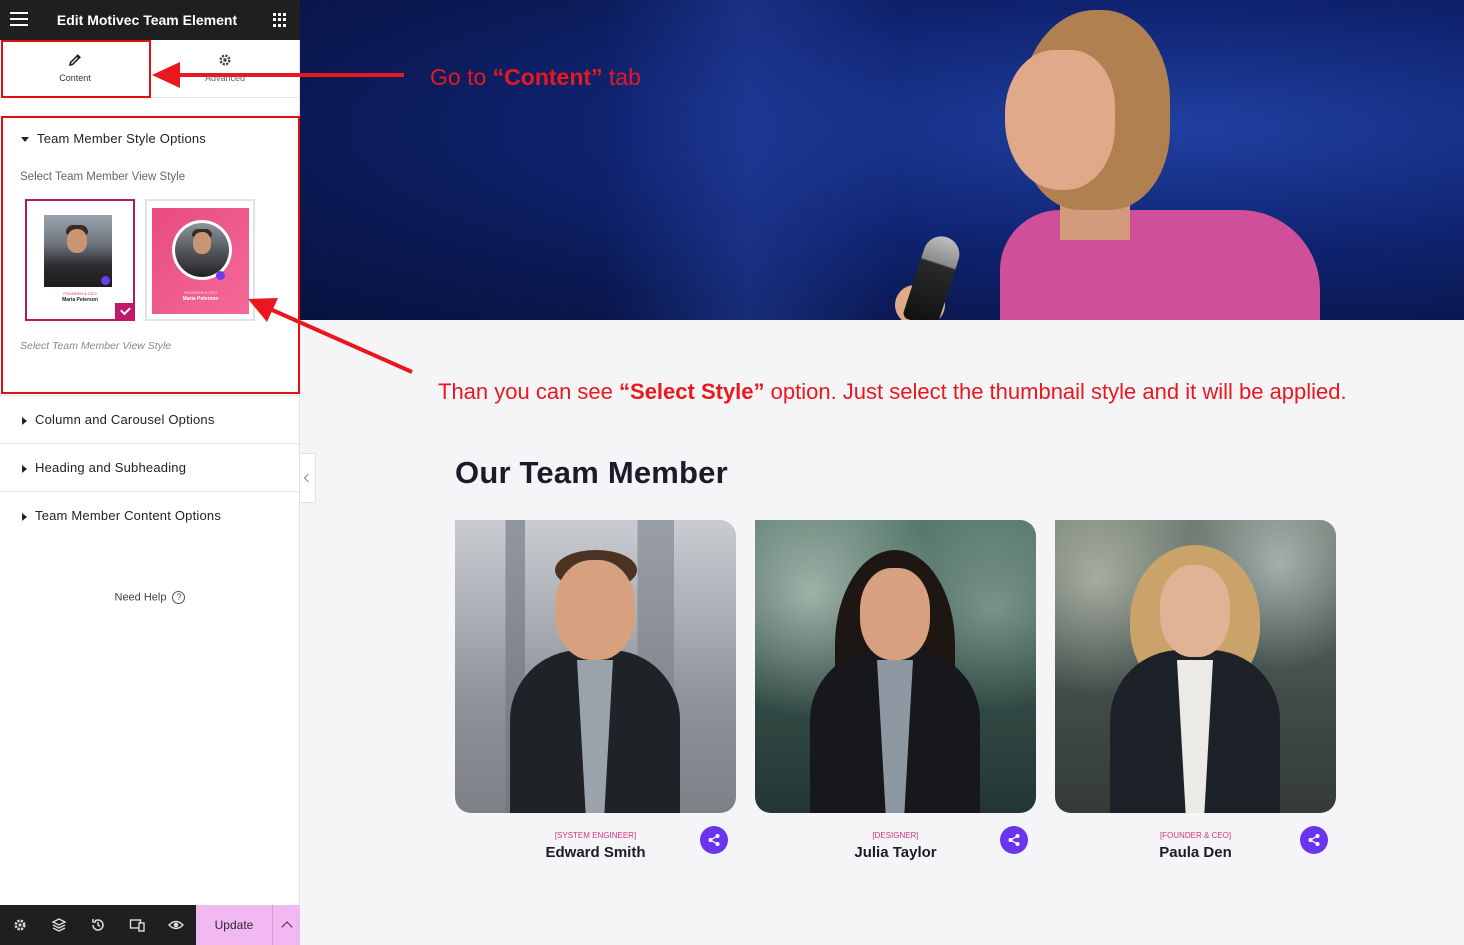  I want to click on need-help-link: Need Help?, so click(150, 597).